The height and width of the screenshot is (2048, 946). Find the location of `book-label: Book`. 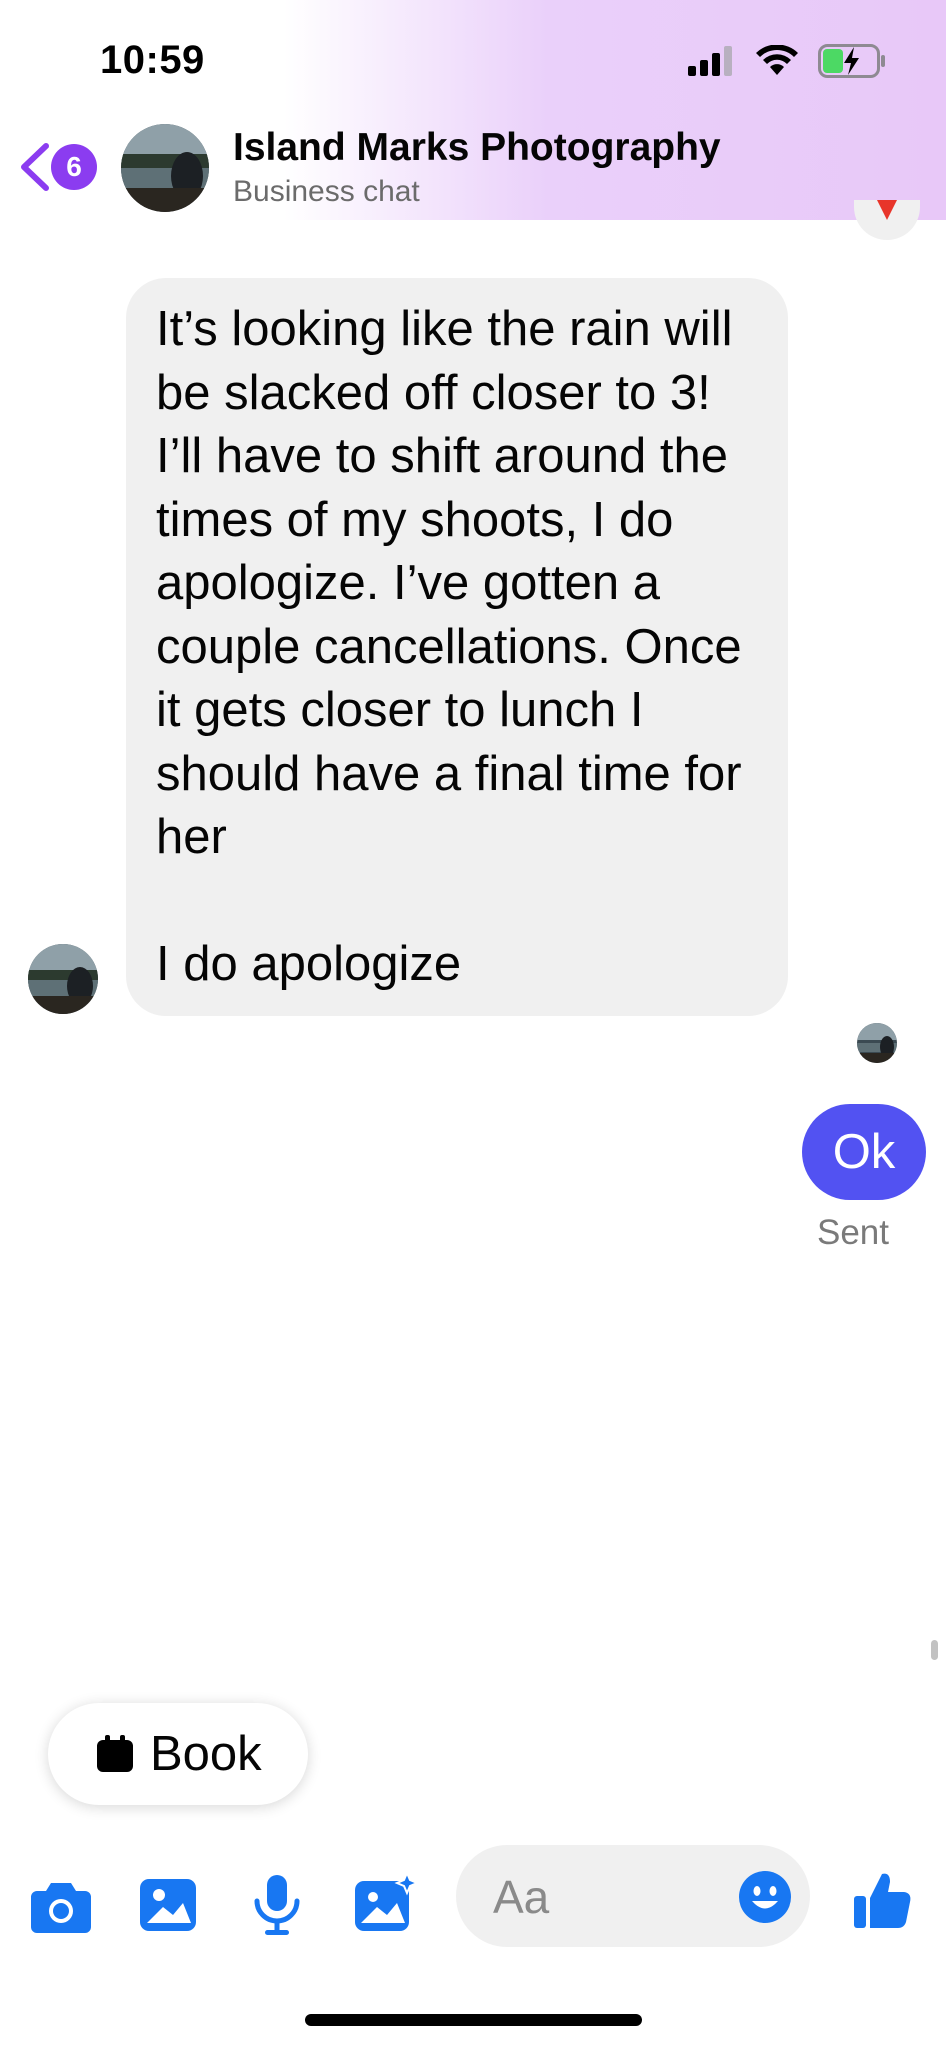

book-label: Book is located at coordinates (206, 1754).